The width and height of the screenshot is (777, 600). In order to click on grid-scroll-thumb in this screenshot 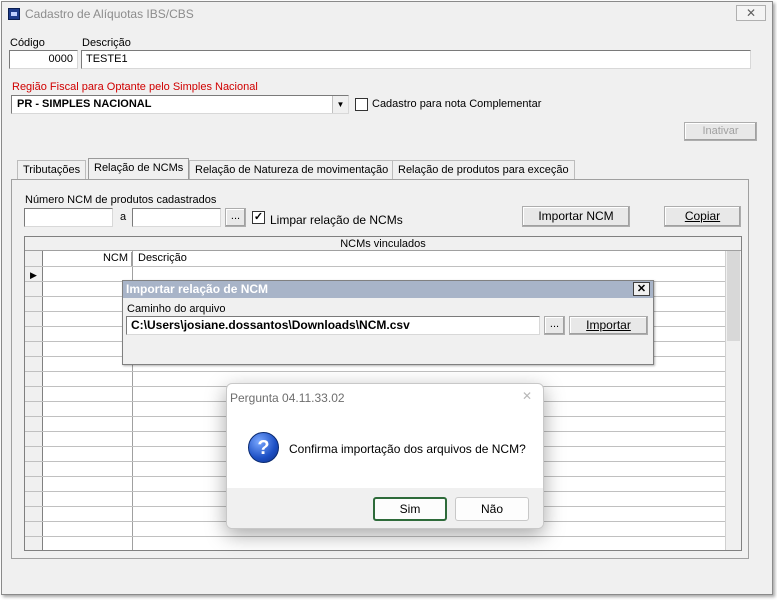, I will do `click(733, 296)`.